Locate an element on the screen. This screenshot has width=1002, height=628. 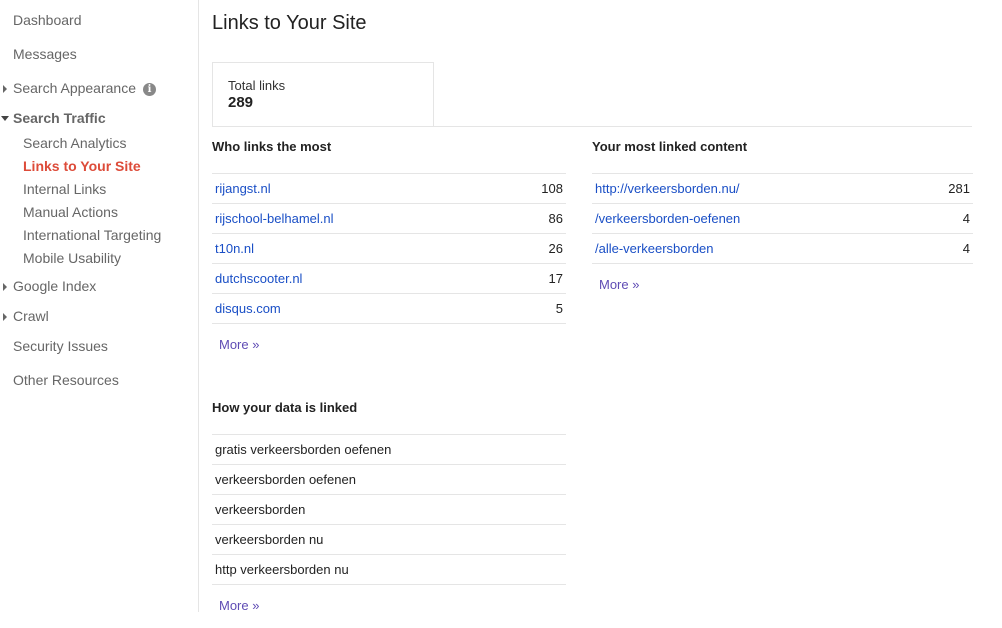
page-title: Links to Your Site is located at coordinates (289, 23).